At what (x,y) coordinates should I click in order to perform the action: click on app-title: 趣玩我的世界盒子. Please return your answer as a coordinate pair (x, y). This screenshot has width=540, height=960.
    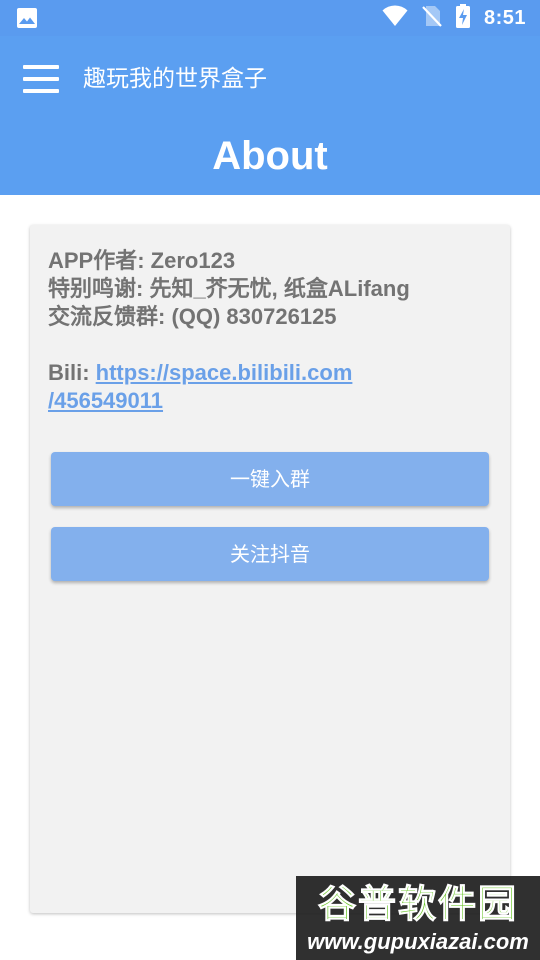
    Looking at the image, I should click on (175, 79).